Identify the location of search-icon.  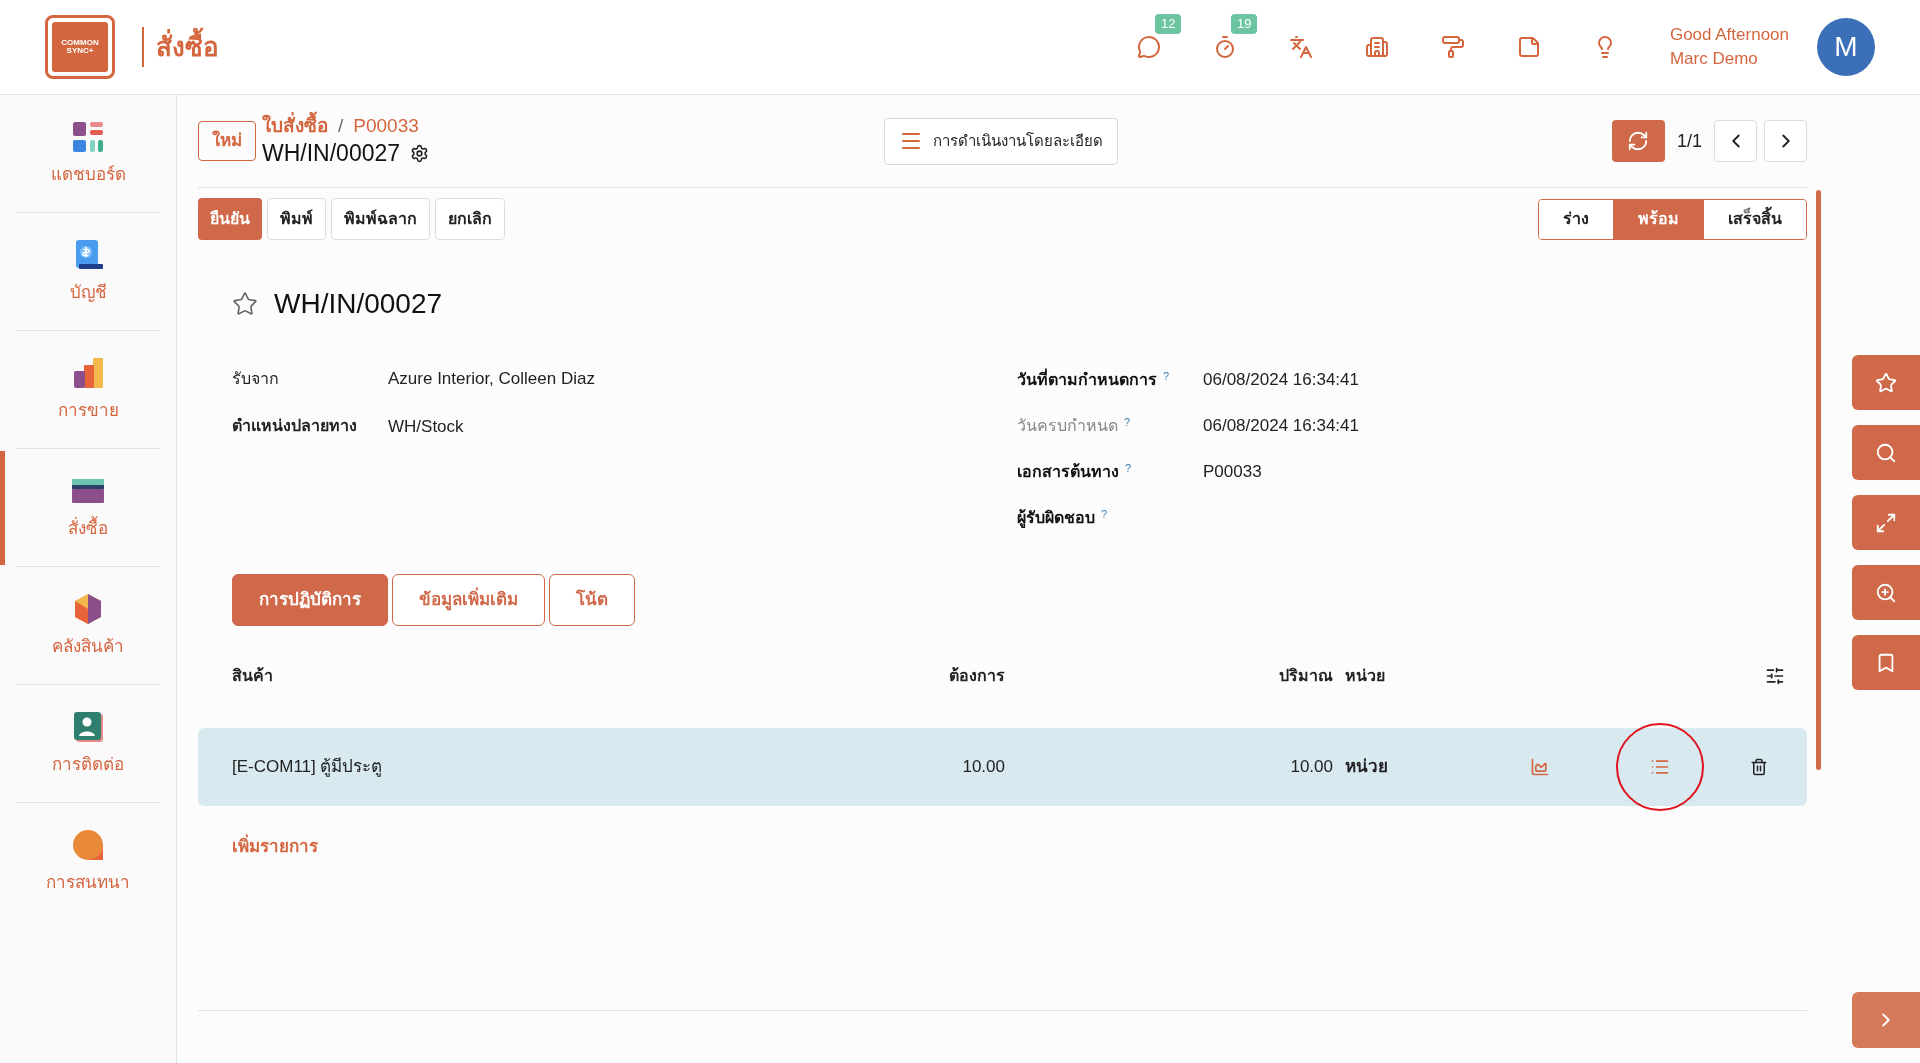
(1886, 452).